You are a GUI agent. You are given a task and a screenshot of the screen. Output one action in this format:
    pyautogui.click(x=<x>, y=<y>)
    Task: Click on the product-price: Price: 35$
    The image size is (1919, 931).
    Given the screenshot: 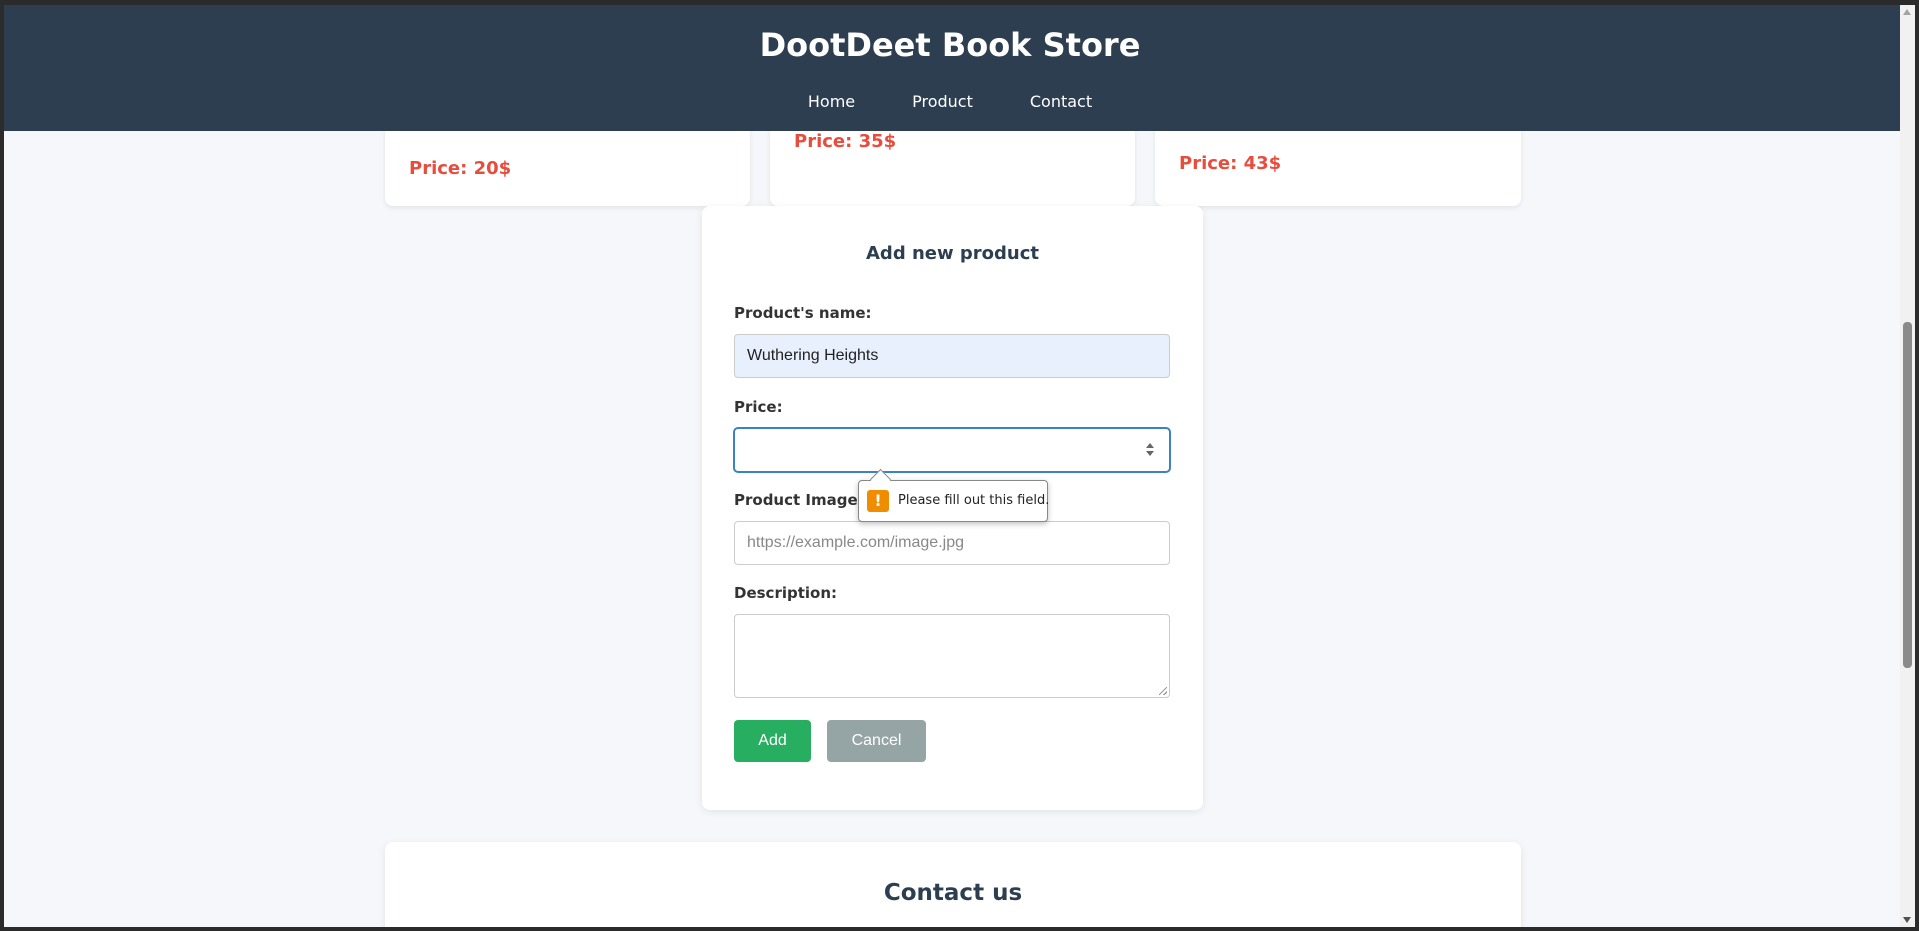 What is the action you would take?
    pyautogui.click(x=845, y=141)
    